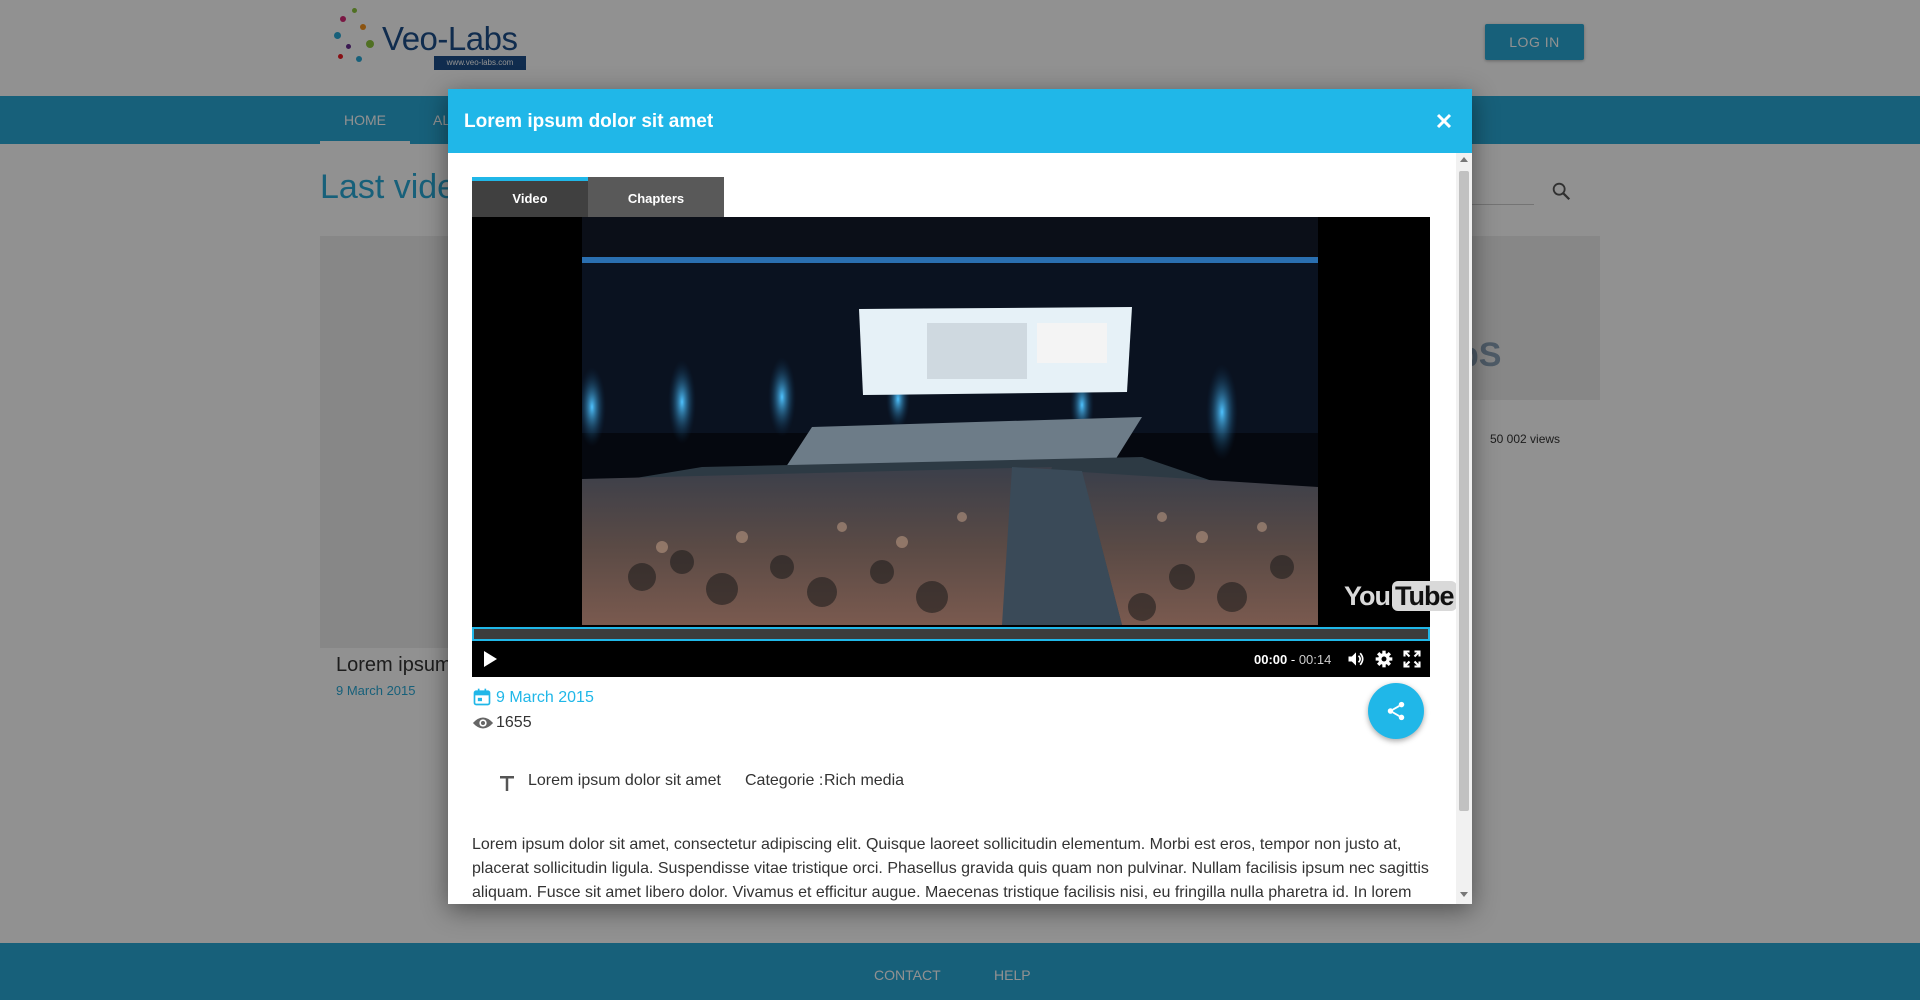 Image resolution: width=1920 pixels, height=1000 pixels. Describe the element at coordinates (951, 634) in the screenshot. I see `progress-bar` at that location.